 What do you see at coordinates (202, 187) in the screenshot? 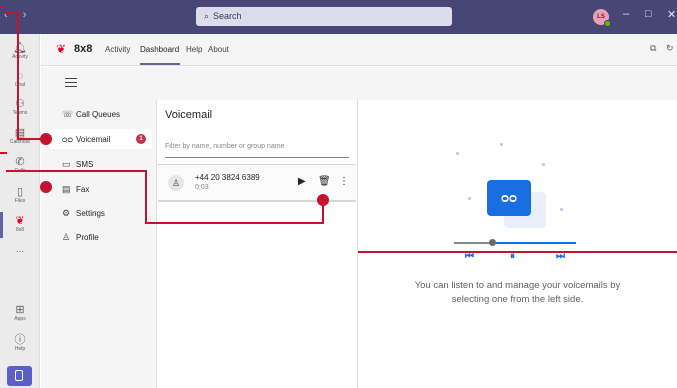
I see `voicemail-duration: 0:03` at bounding box center [202, 187].